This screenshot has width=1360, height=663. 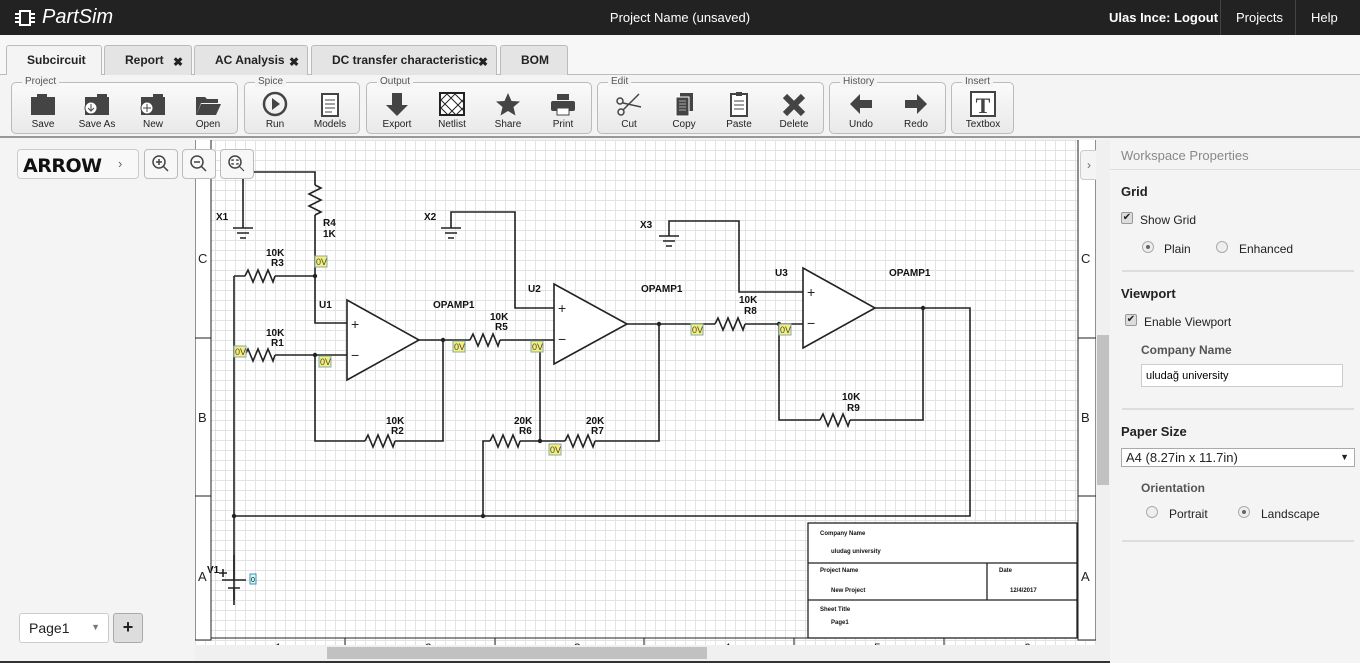 What do you see at coordinates (397, 110) in the screenshot?
I see `export-button: Export` at bounding box center [397, 110].